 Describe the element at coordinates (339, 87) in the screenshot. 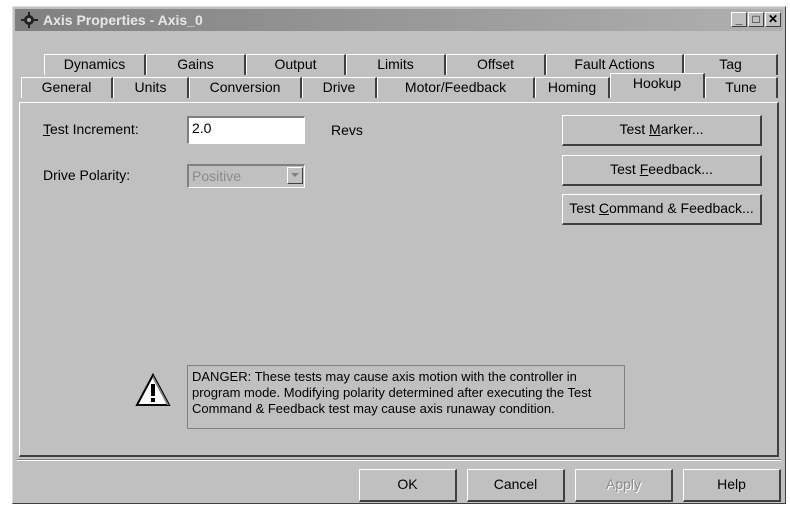

I see `tab-drive: Drive` at that location.